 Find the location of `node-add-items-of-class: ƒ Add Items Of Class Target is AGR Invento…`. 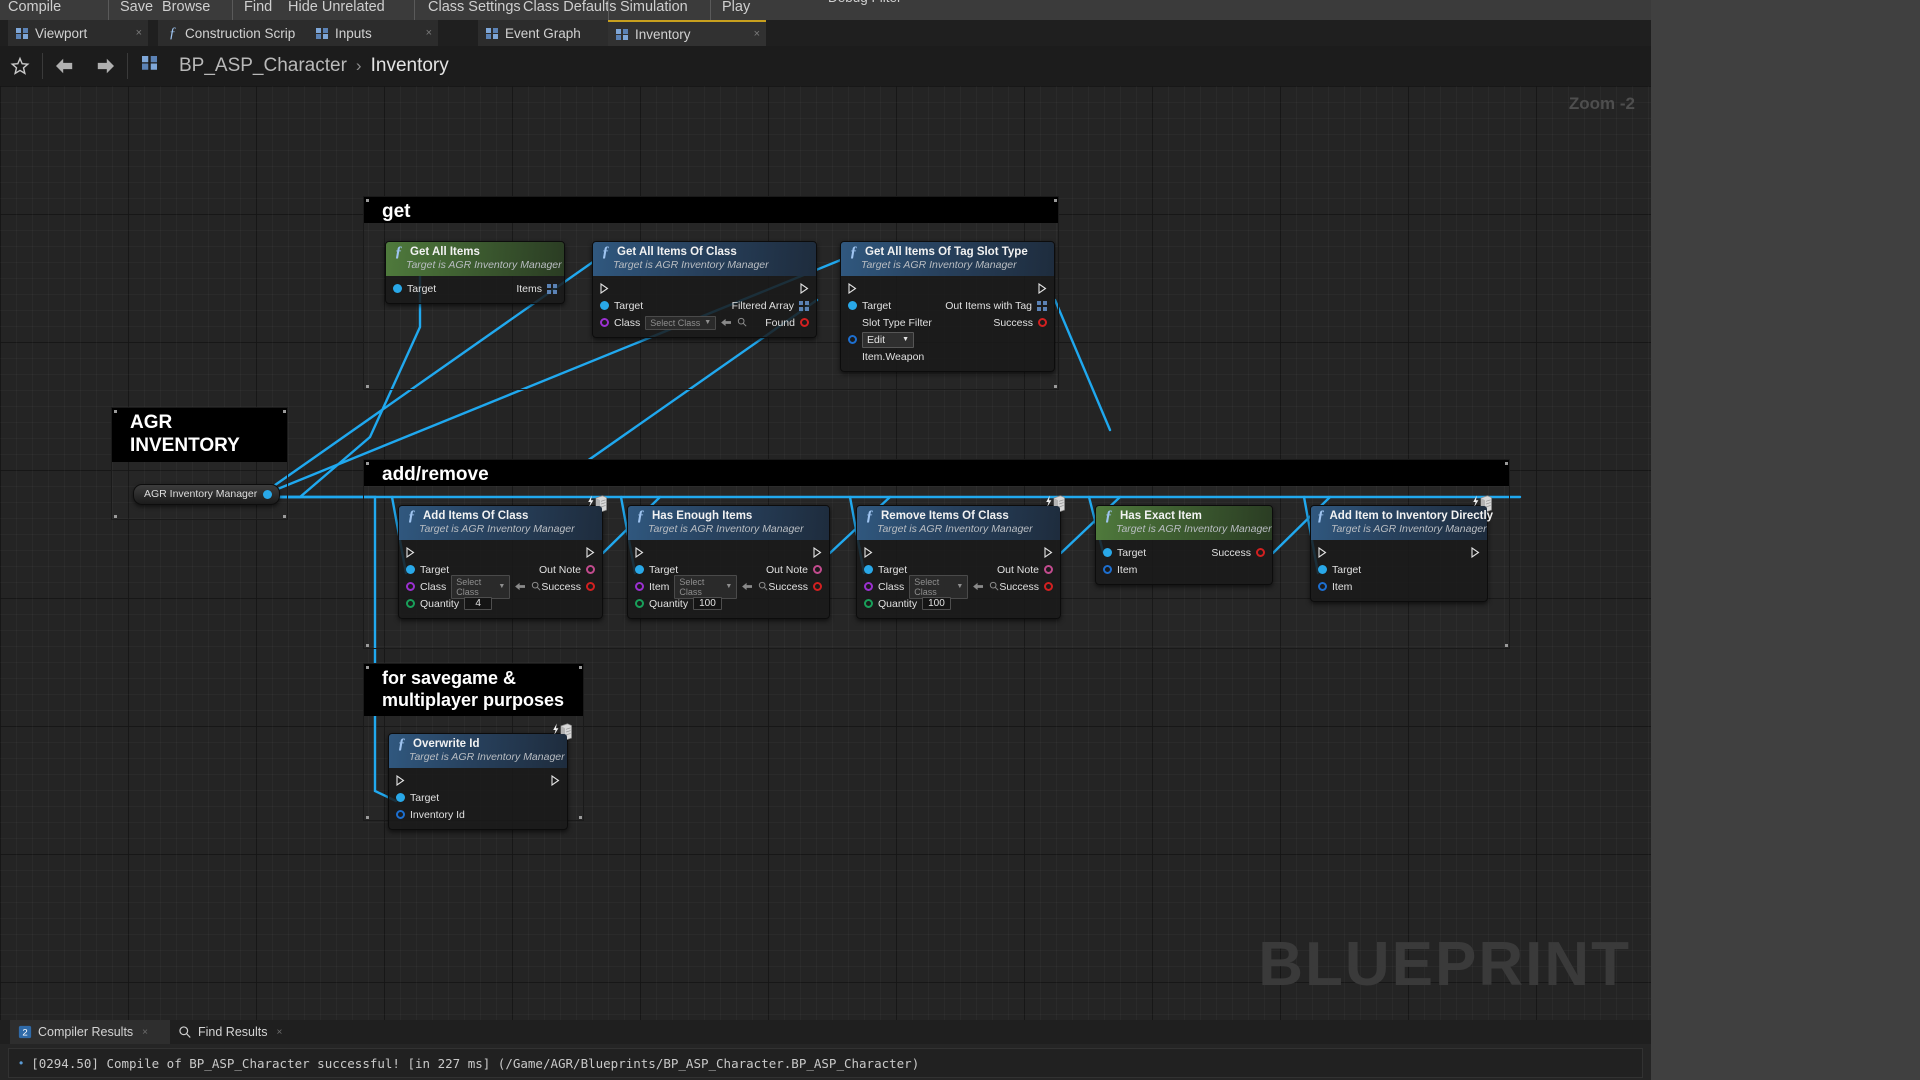

node-add-items-of-class: ƒ Add Items Of Class Target is AGR Invento… is located at coordinates (502, 557).